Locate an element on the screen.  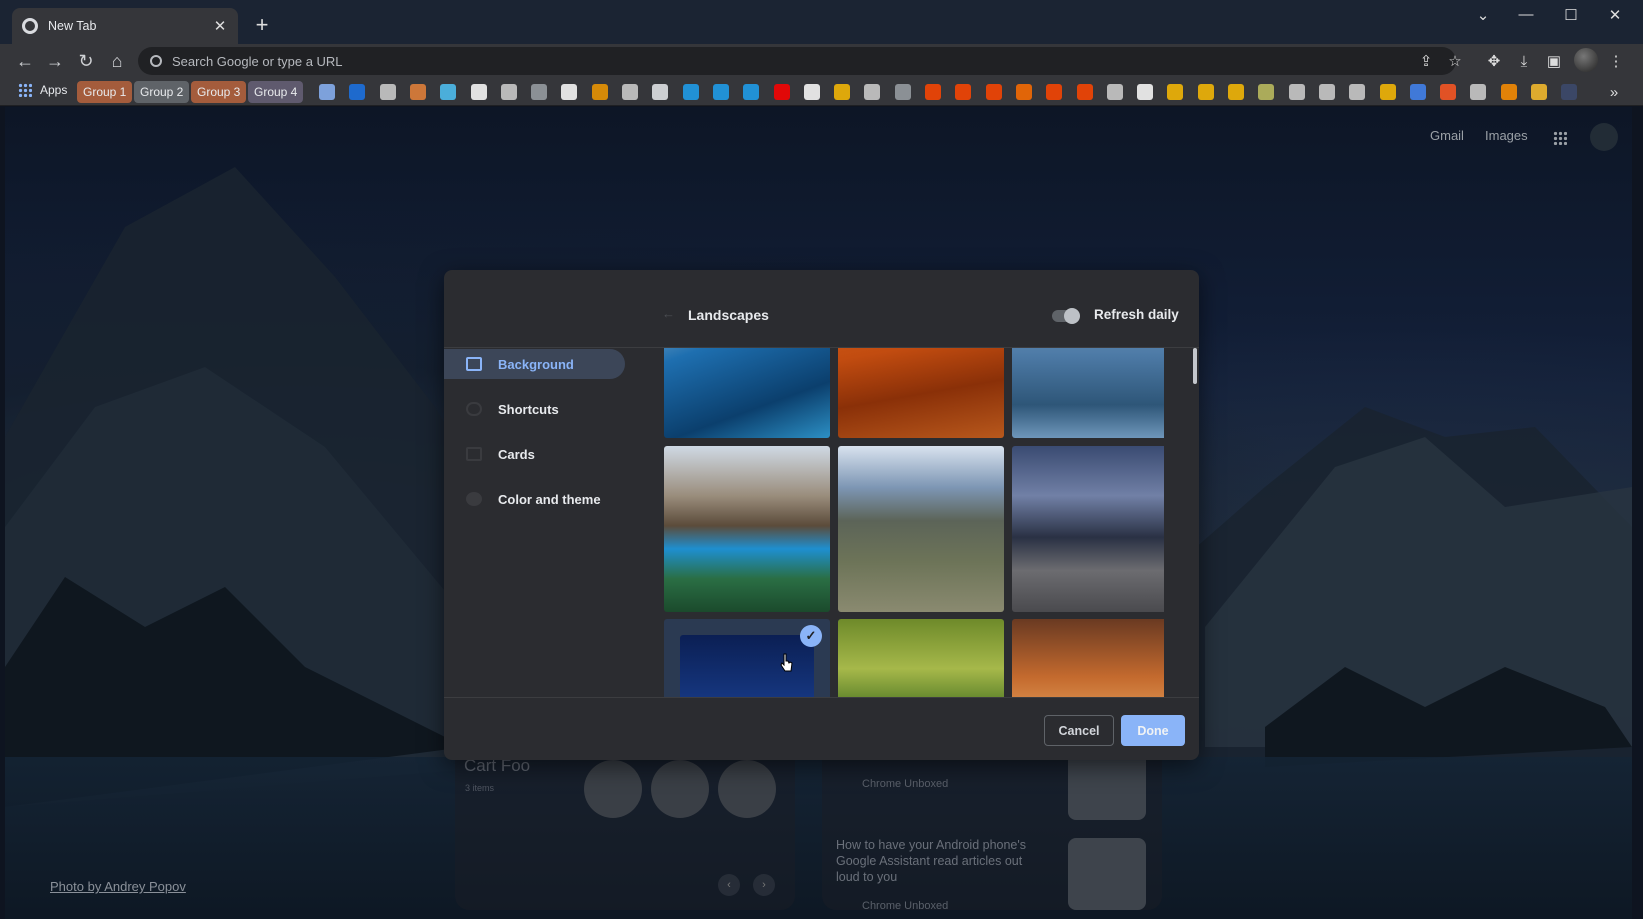
gmail-link: Gmail is located at coordinates (1447, 135).